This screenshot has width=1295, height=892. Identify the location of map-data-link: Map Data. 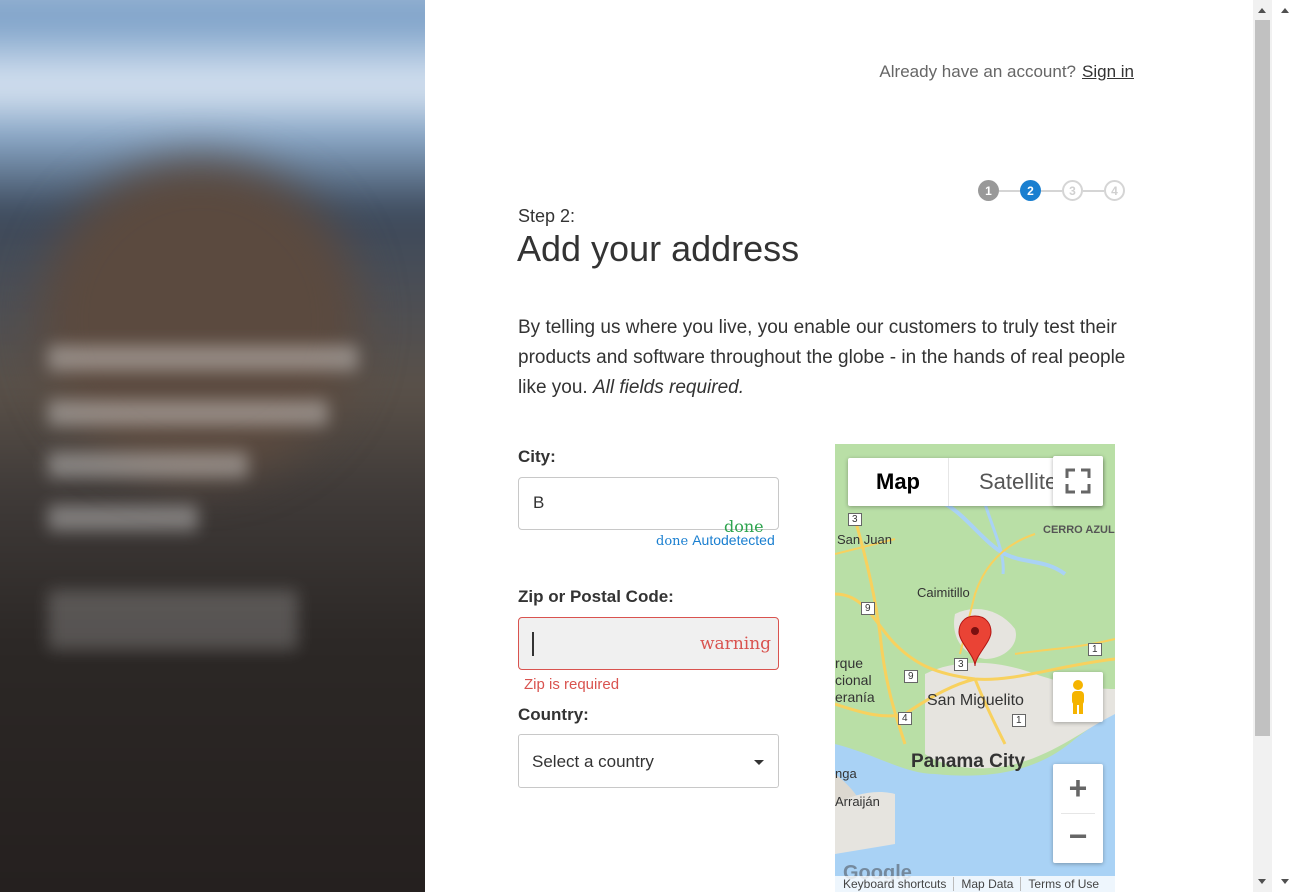
(986, 884).